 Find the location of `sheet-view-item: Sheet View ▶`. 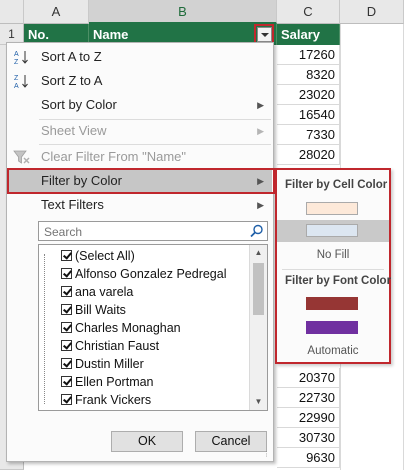

sheet-view-item: Sheet View ▶ is located at coordinates (140, 131).